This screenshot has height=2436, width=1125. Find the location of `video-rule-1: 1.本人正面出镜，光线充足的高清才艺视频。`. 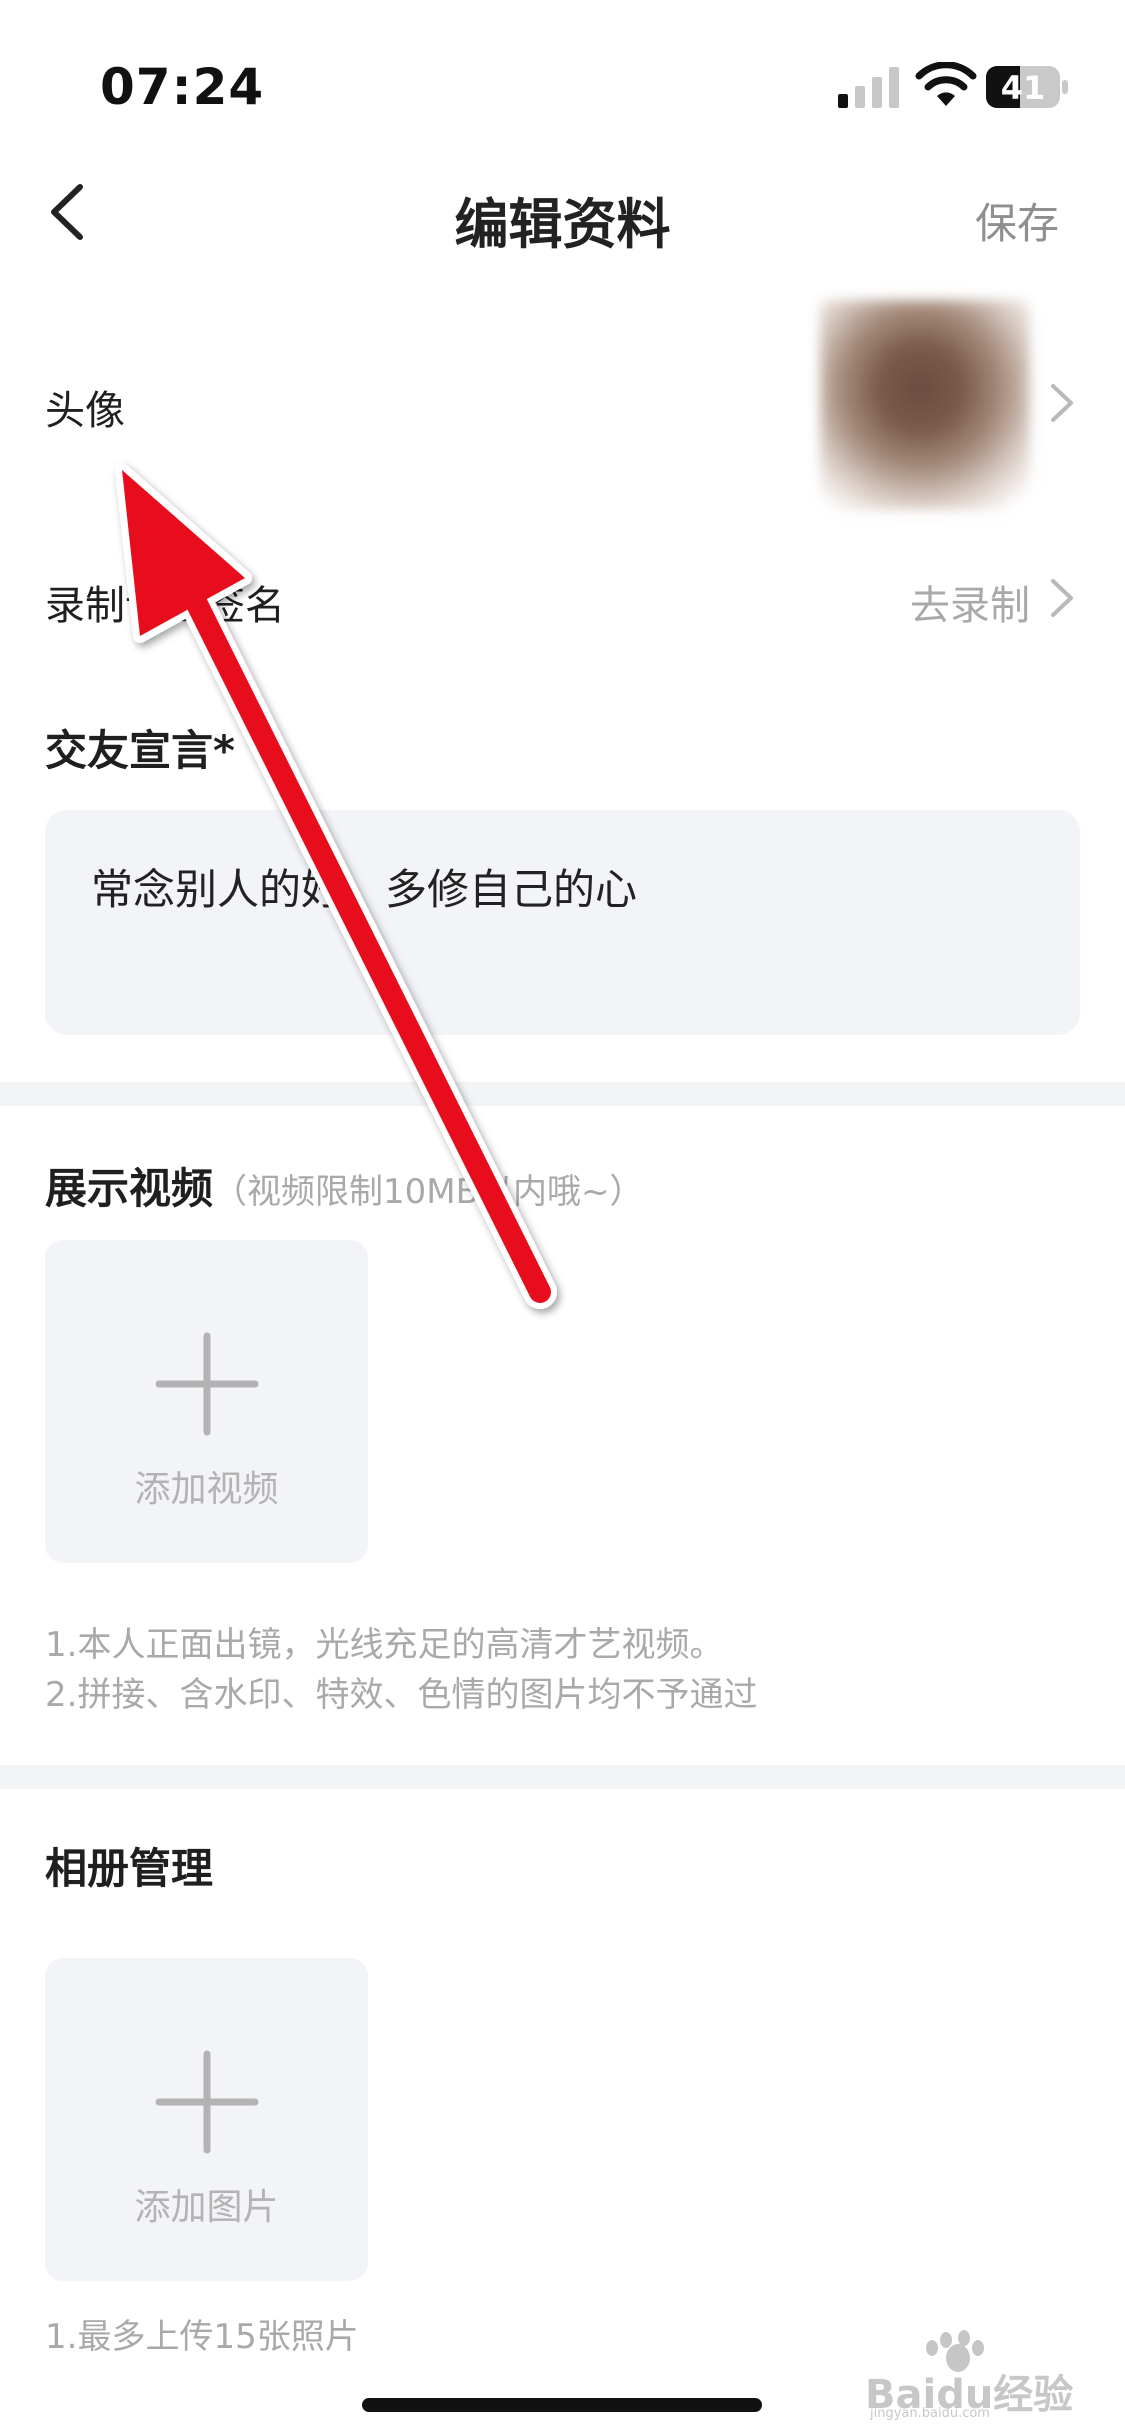

video-rule-1: 1.本人正面出镜，光线充足的高清才艺视频。 is located at coordinates (384, 1645).